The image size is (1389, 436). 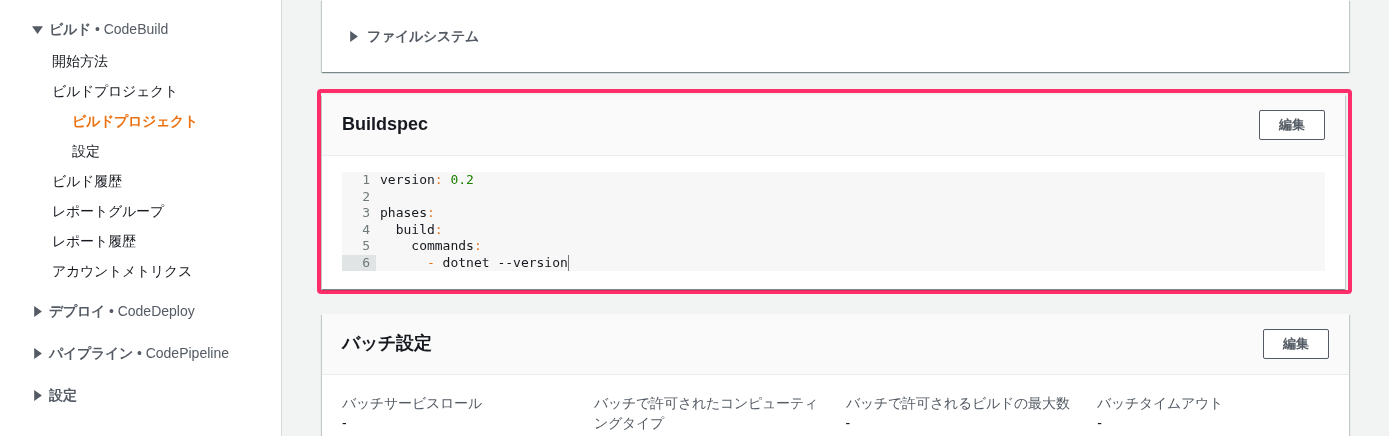 I want to click on code-line: commands:, so click(x=446, y=246).